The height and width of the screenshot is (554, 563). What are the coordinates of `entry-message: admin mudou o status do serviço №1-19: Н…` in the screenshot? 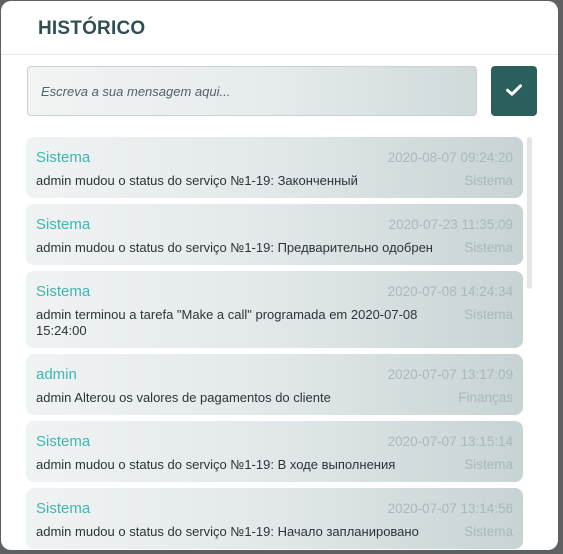 It's located at (227, 531).